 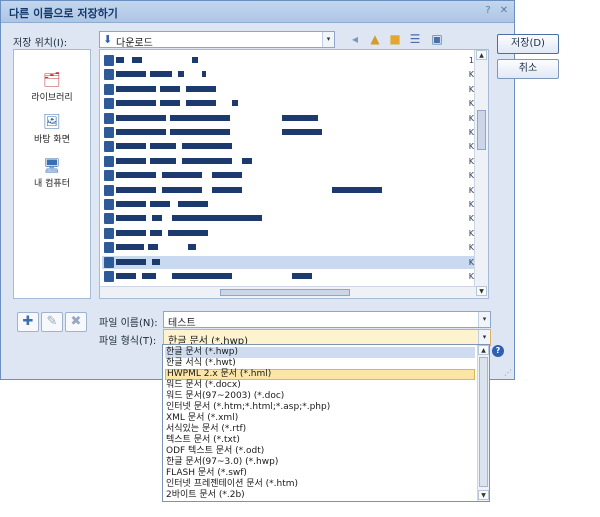 What do you see at coordinates (320, 396) in the screenshot?
I see `filetype-option: 워드 문서(97~2003) (*.doc)` at bounding box center [320, 396].